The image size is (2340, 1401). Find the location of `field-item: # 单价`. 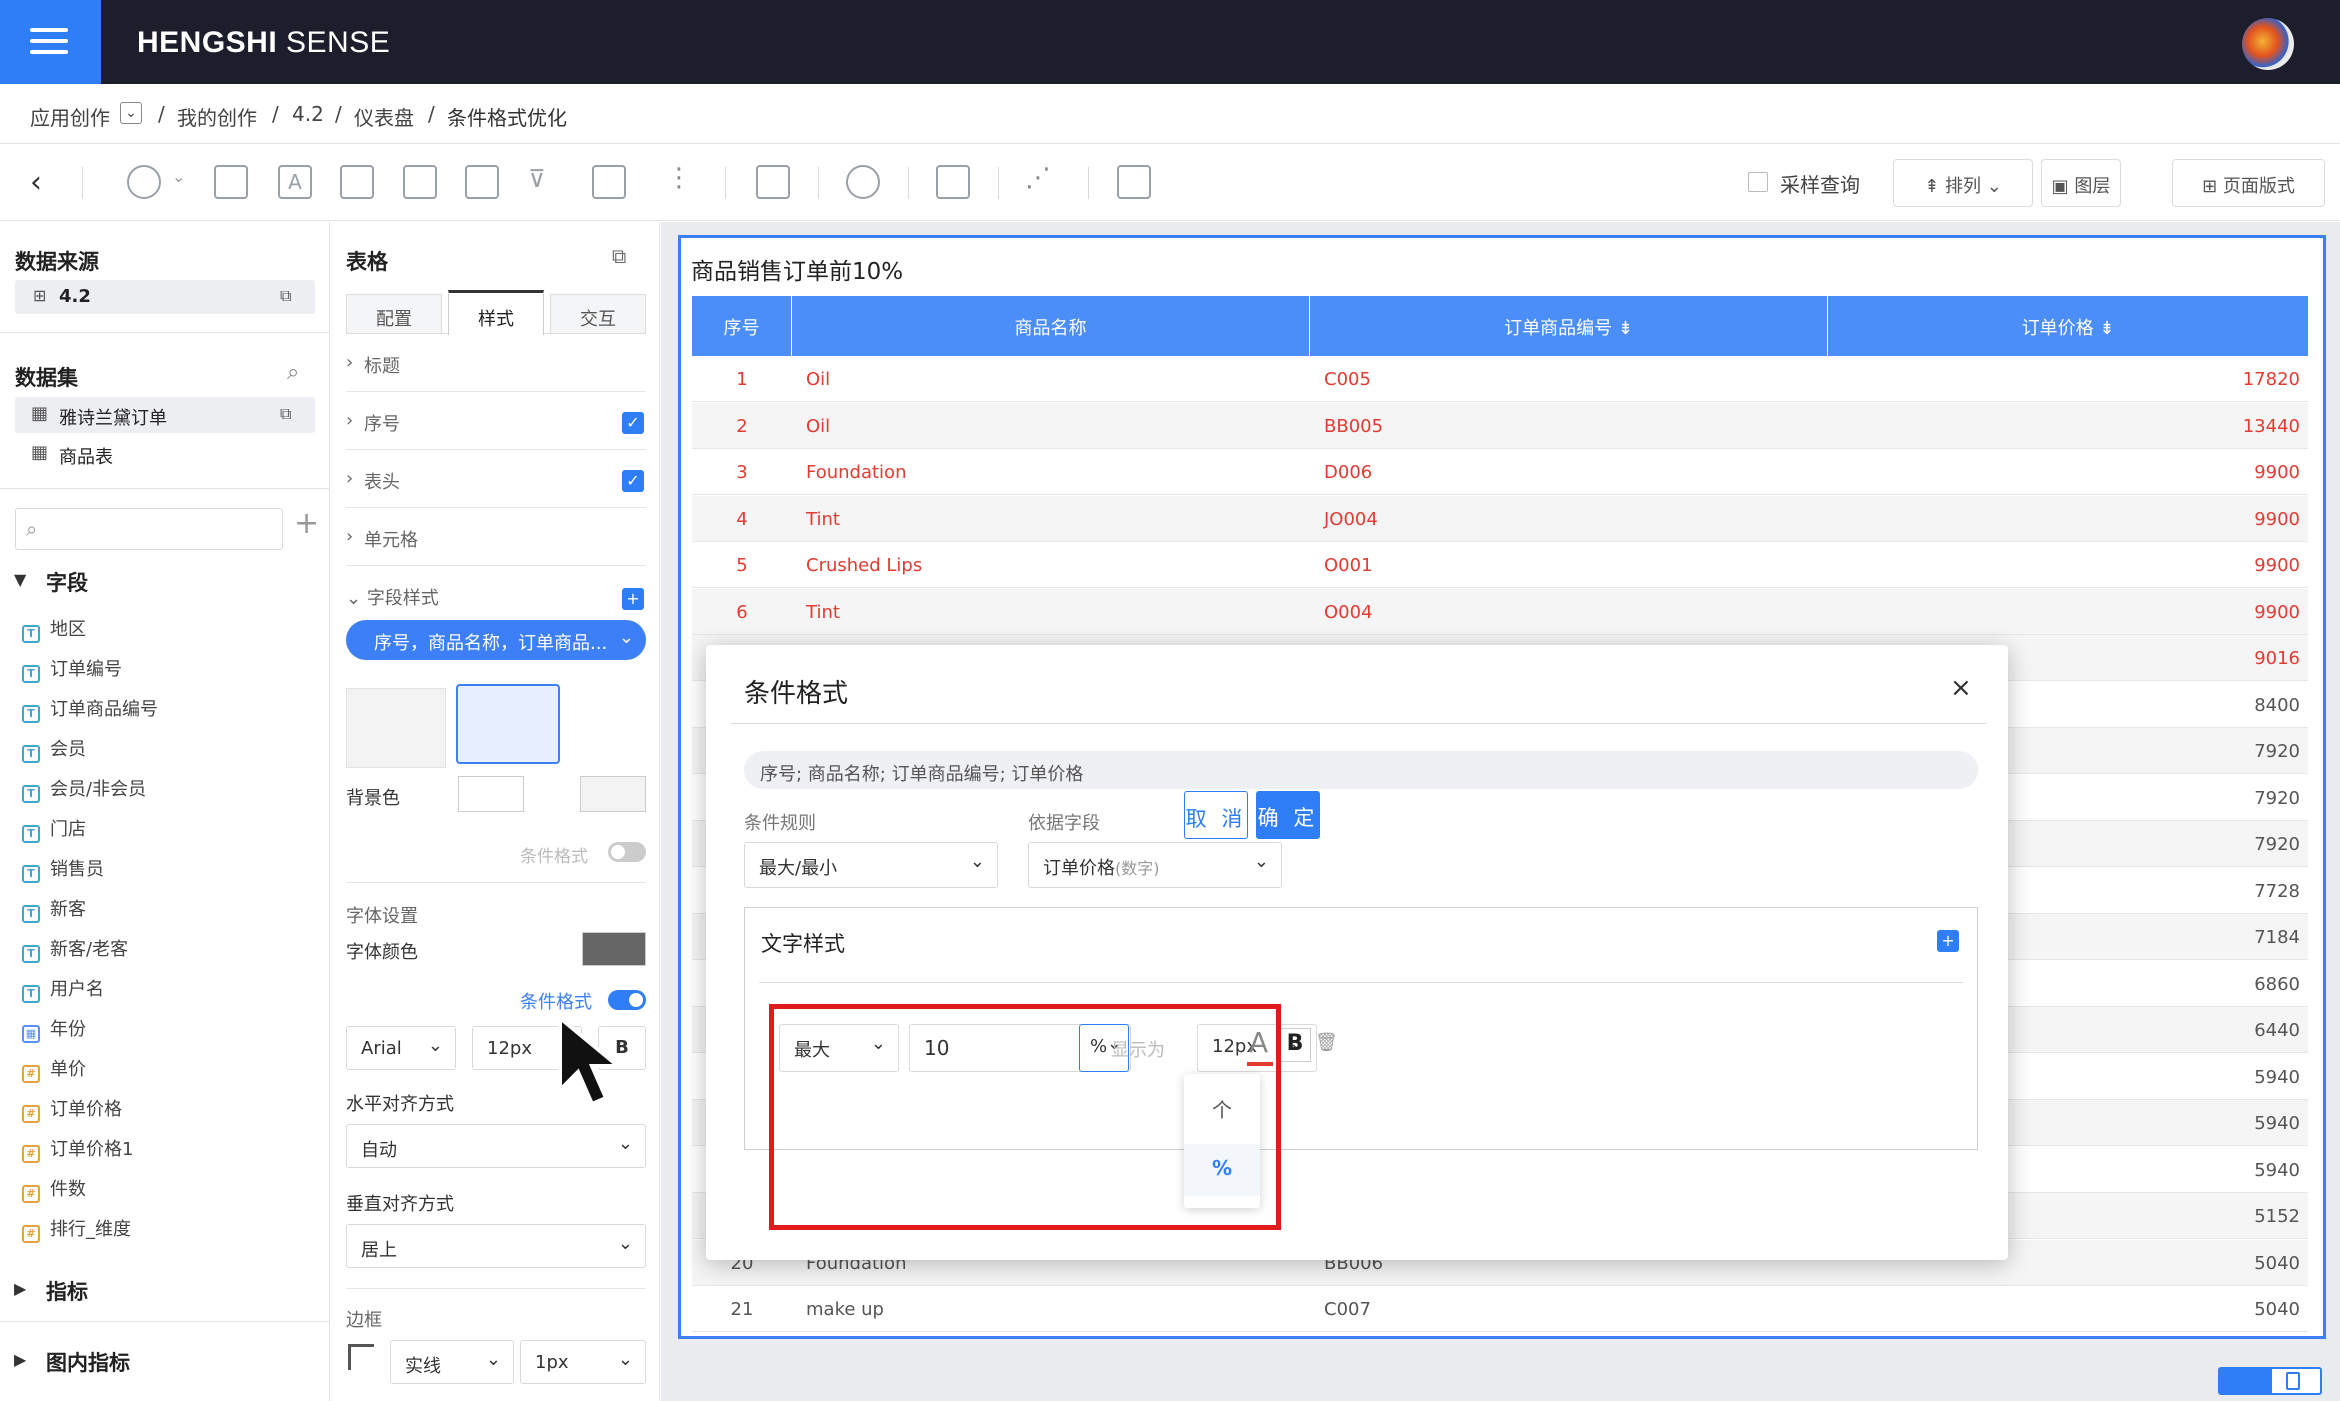

field-item: # 单价 is located at coordinates (54, 1070).